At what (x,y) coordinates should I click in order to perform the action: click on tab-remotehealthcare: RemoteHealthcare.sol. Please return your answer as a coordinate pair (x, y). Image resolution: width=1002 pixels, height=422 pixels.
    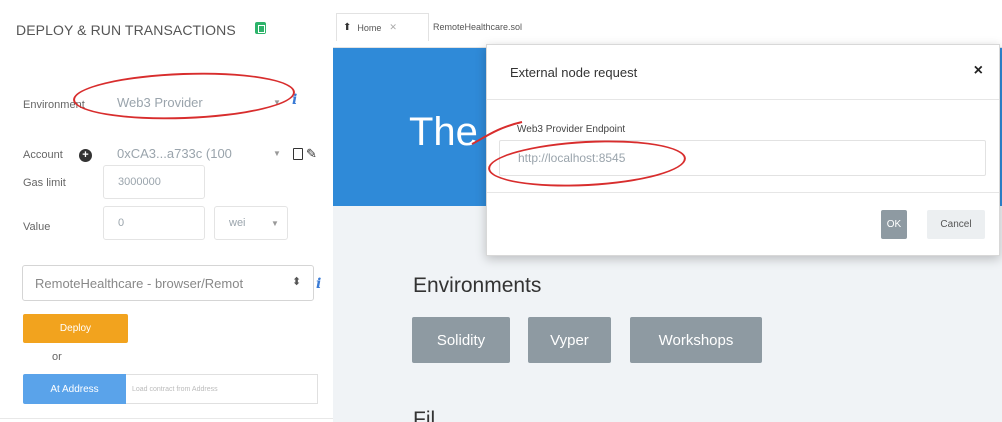
    Looking at the image, I should click on (533, 27).